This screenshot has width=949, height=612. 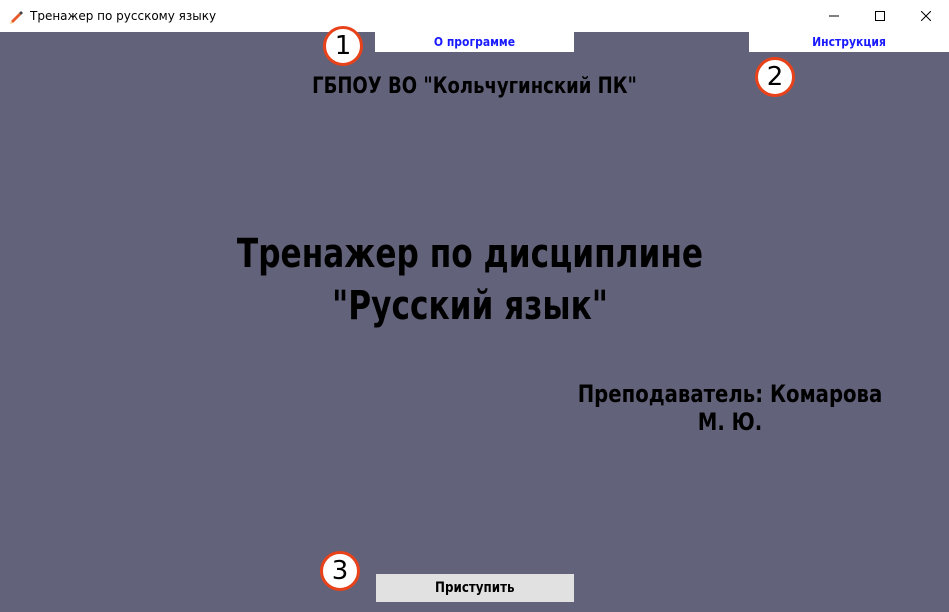 I want to click on callout-marker-3: 3, so click(x=340, y=571).